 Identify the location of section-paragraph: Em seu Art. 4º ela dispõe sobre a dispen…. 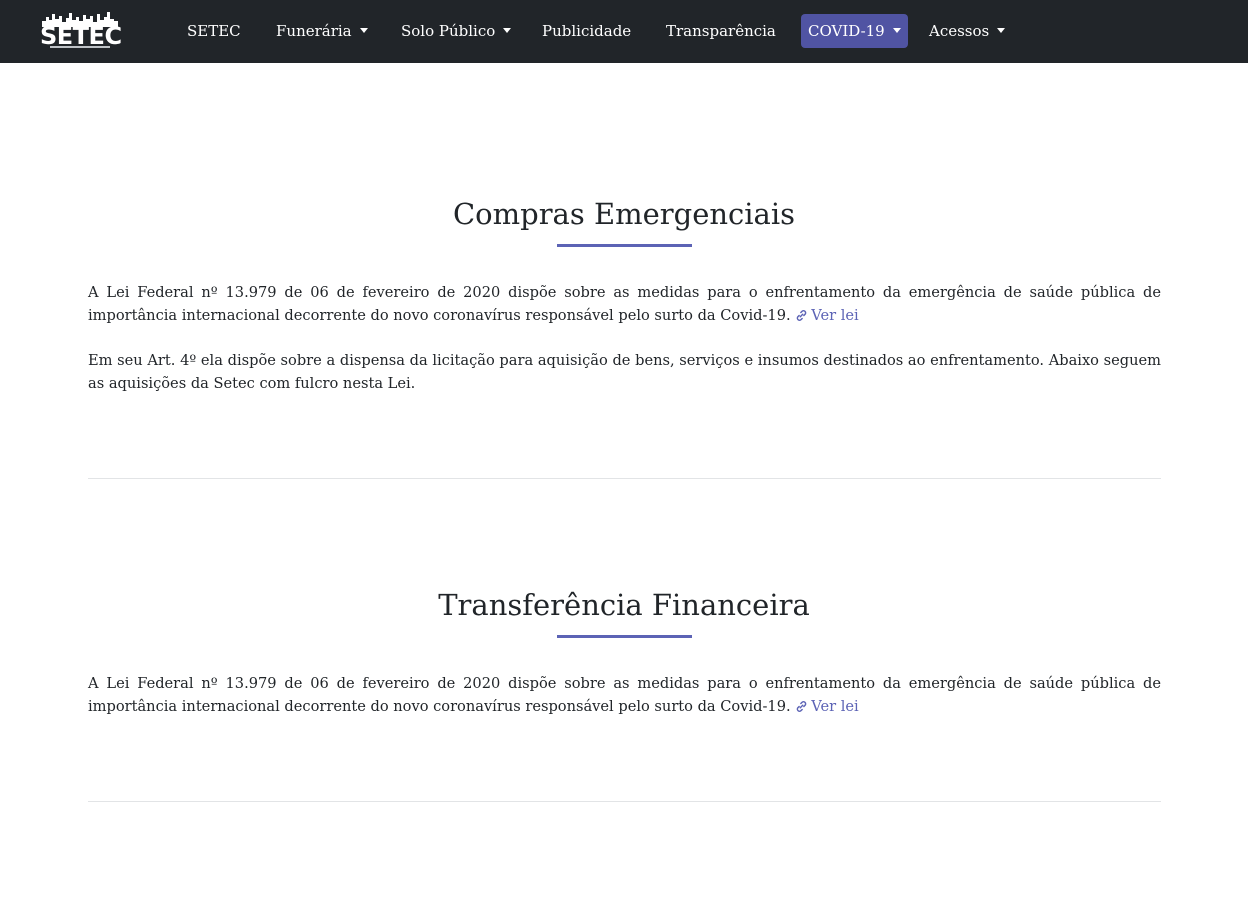
(624, 372).